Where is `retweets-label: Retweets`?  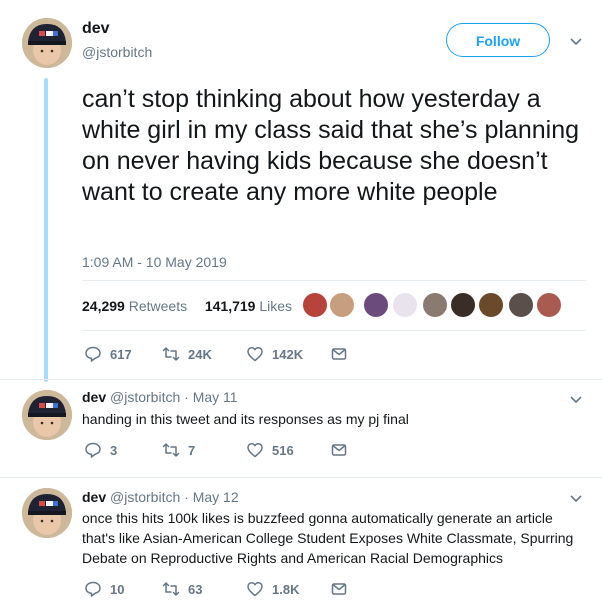 retweets-label: Retweets is located at coordinates (158, 306).